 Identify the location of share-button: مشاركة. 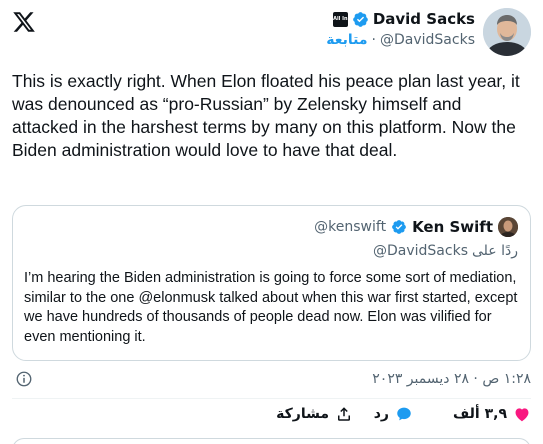
(314, 414).